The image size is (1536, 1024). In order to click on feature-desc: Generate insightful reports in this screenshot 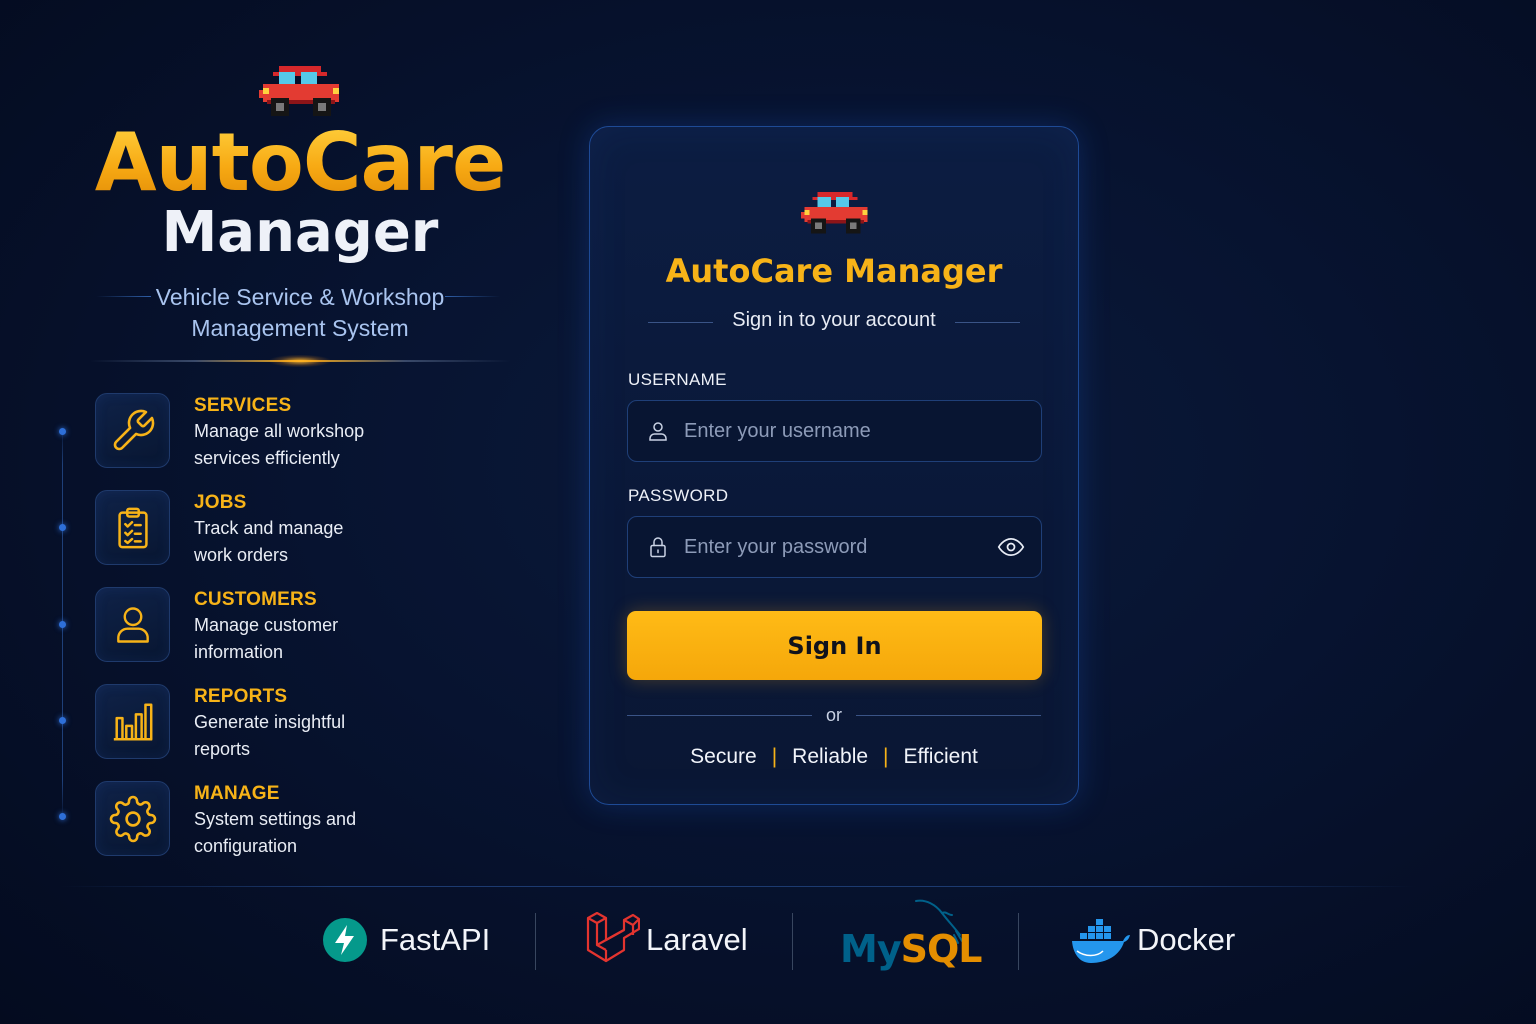, I will do `click(270, 735)`.